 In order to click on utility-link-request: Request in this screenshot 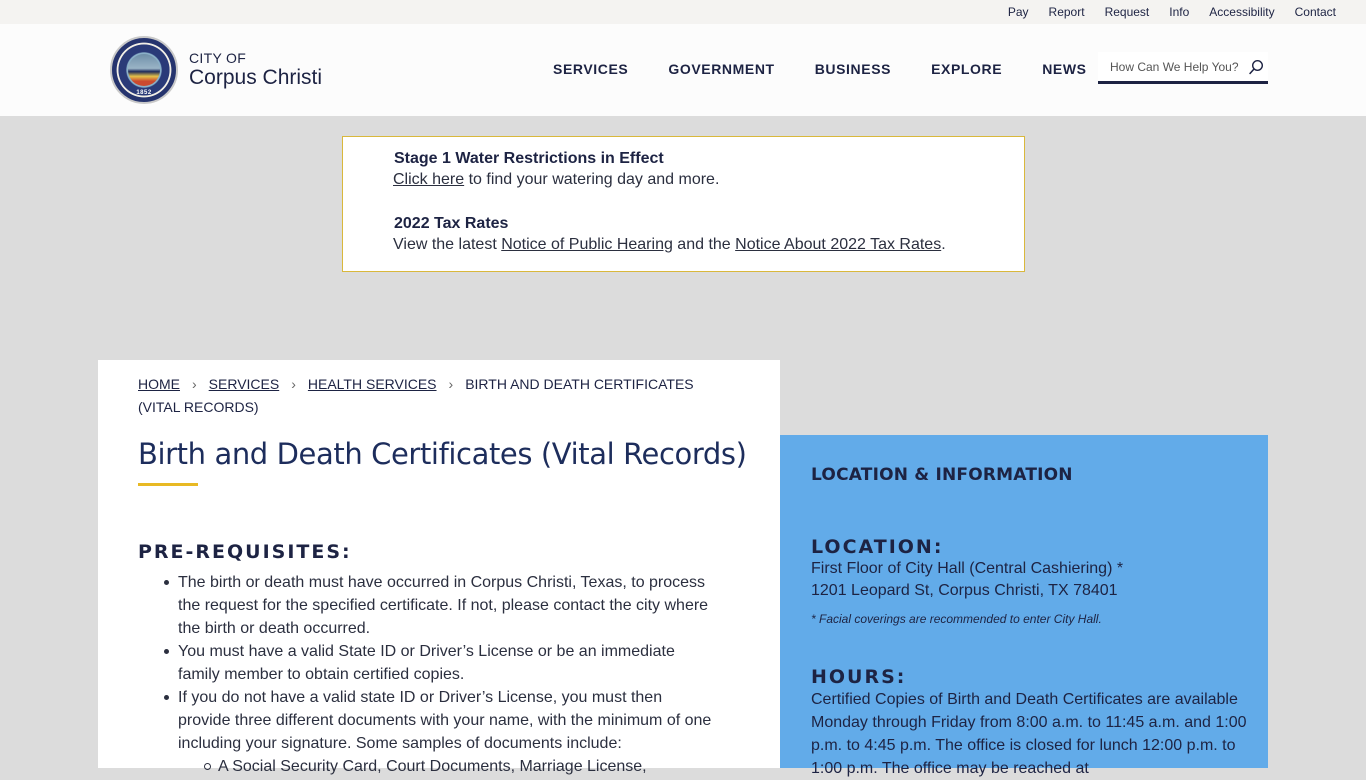, I will do `click(1127, 12)`.